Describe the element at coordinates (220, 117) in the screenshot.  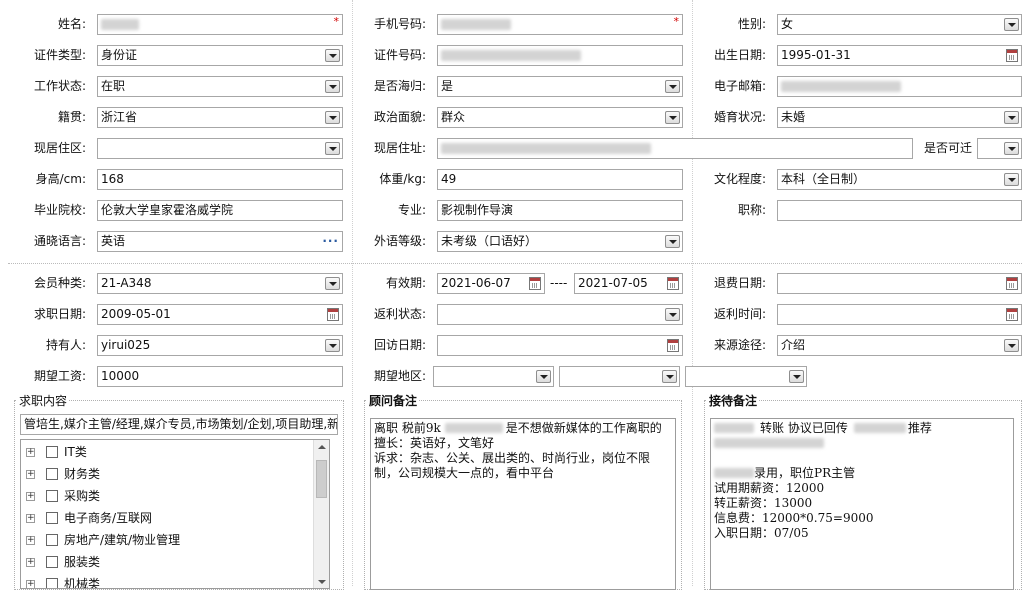
I see `native-place-select: 浙江省` at that location.